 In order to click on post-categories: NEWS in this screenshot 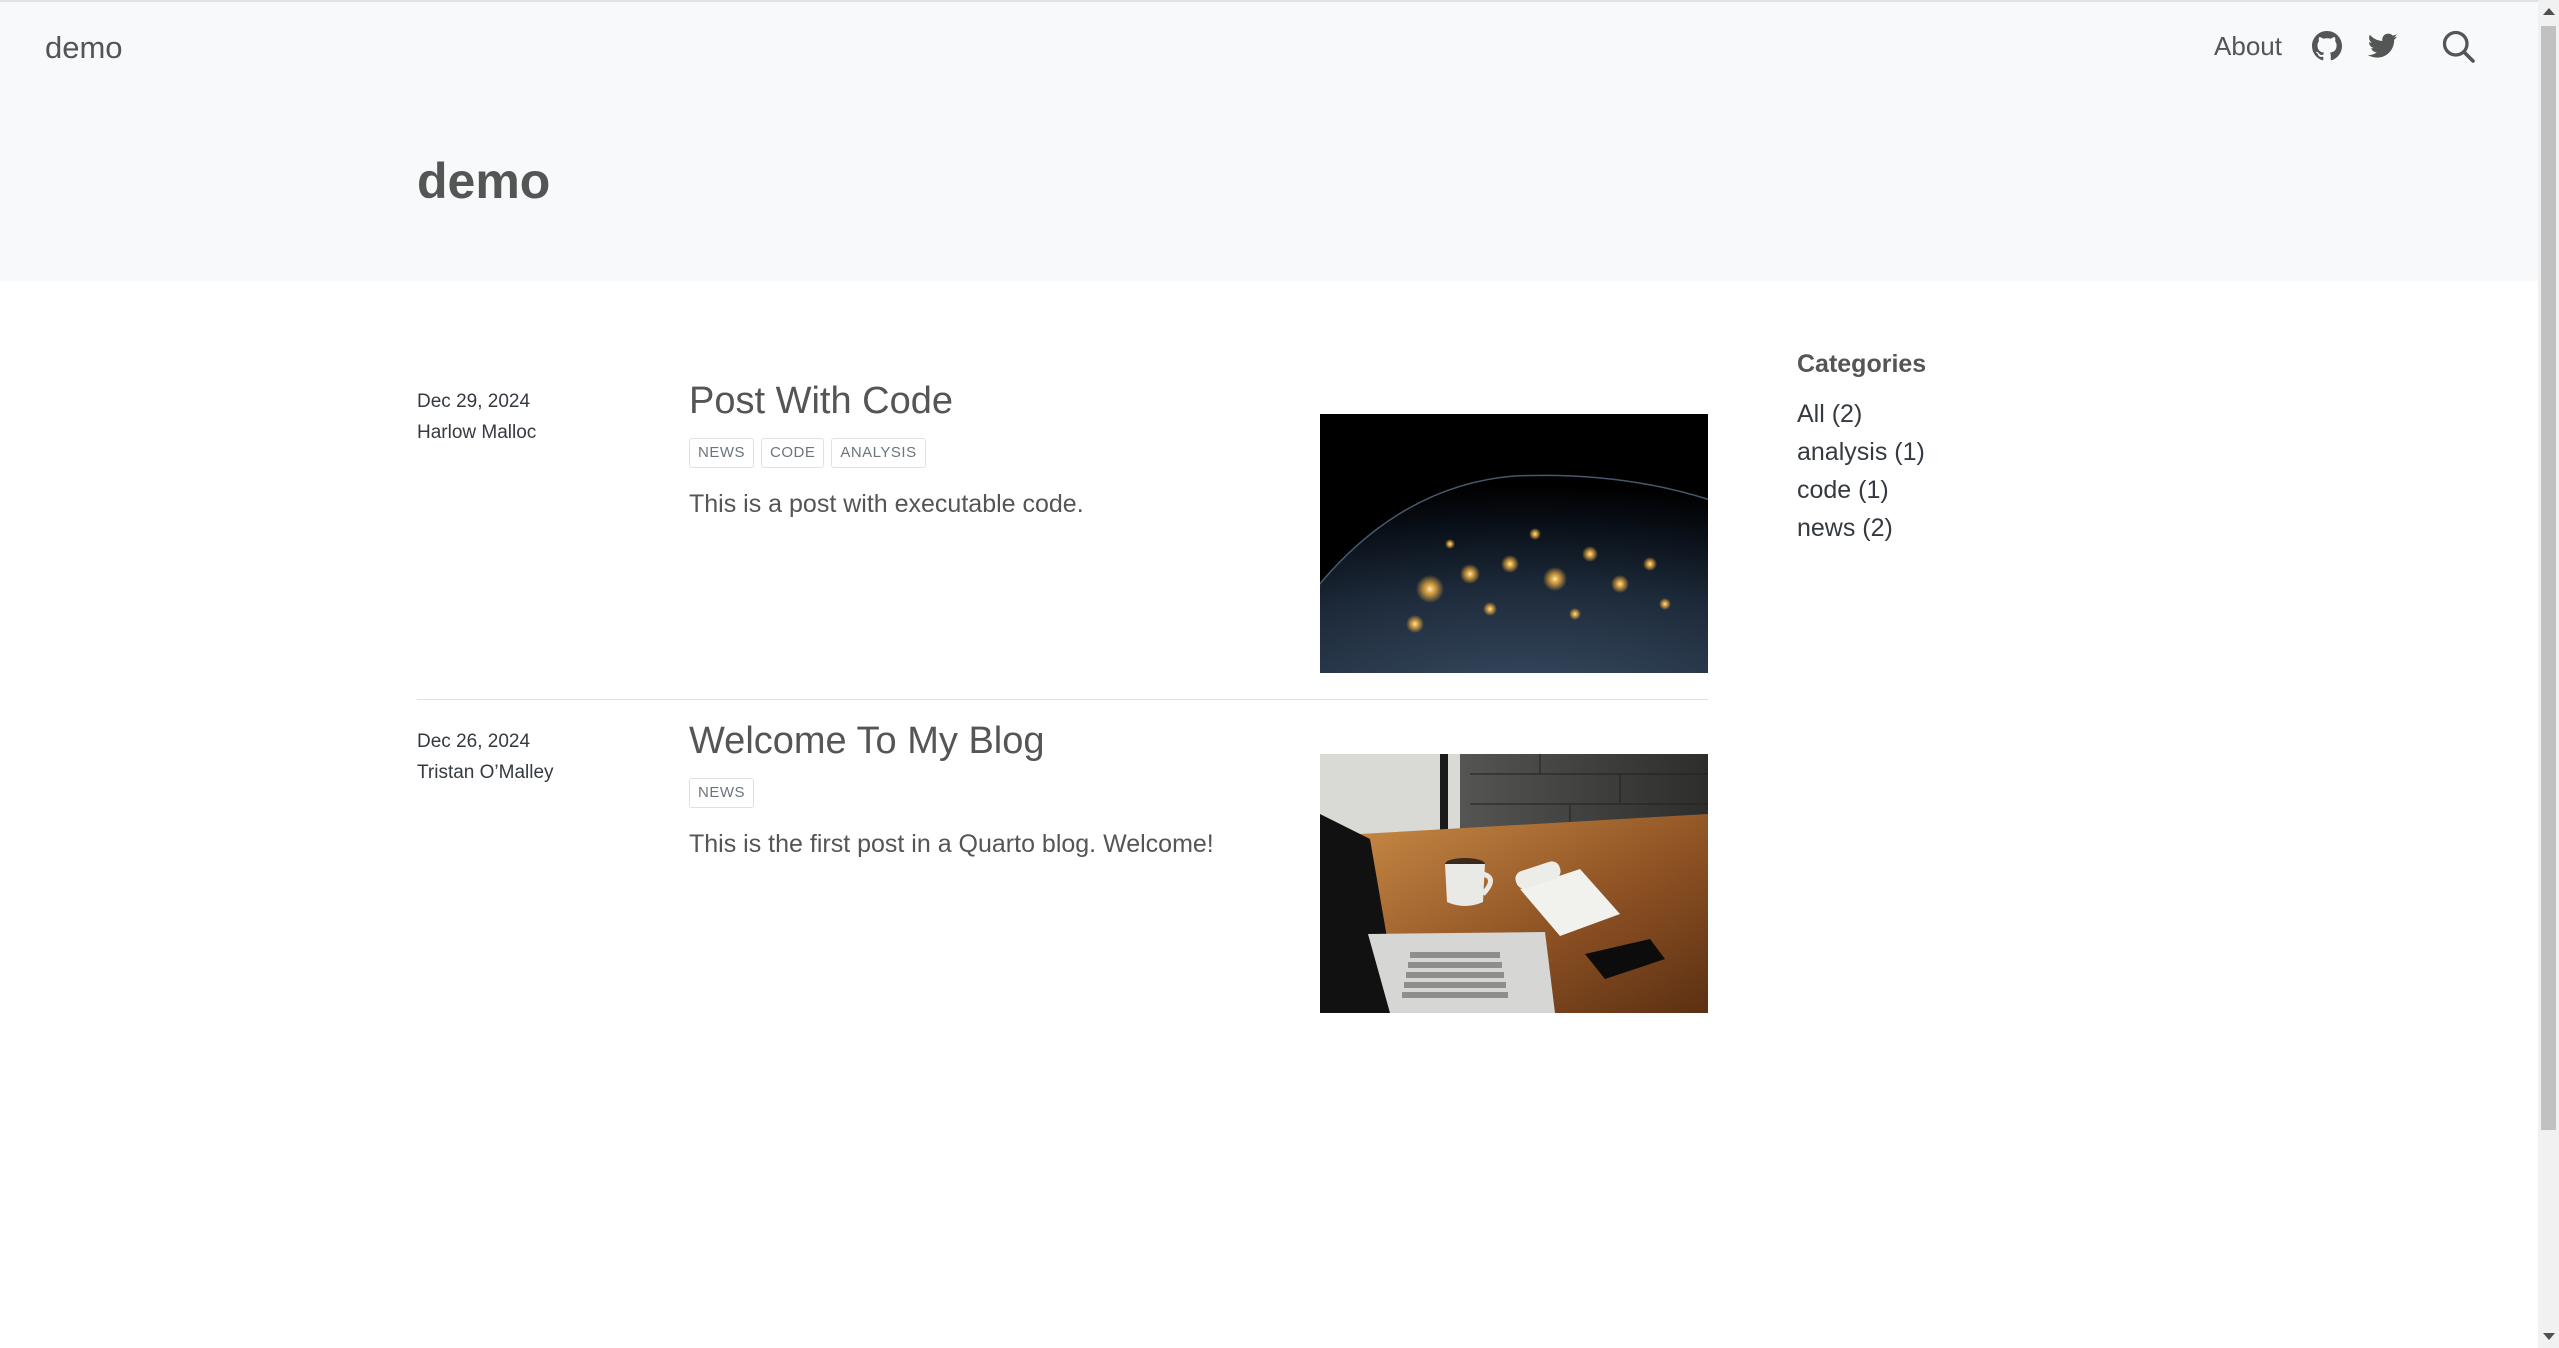, I will do `click(969, 793)`.